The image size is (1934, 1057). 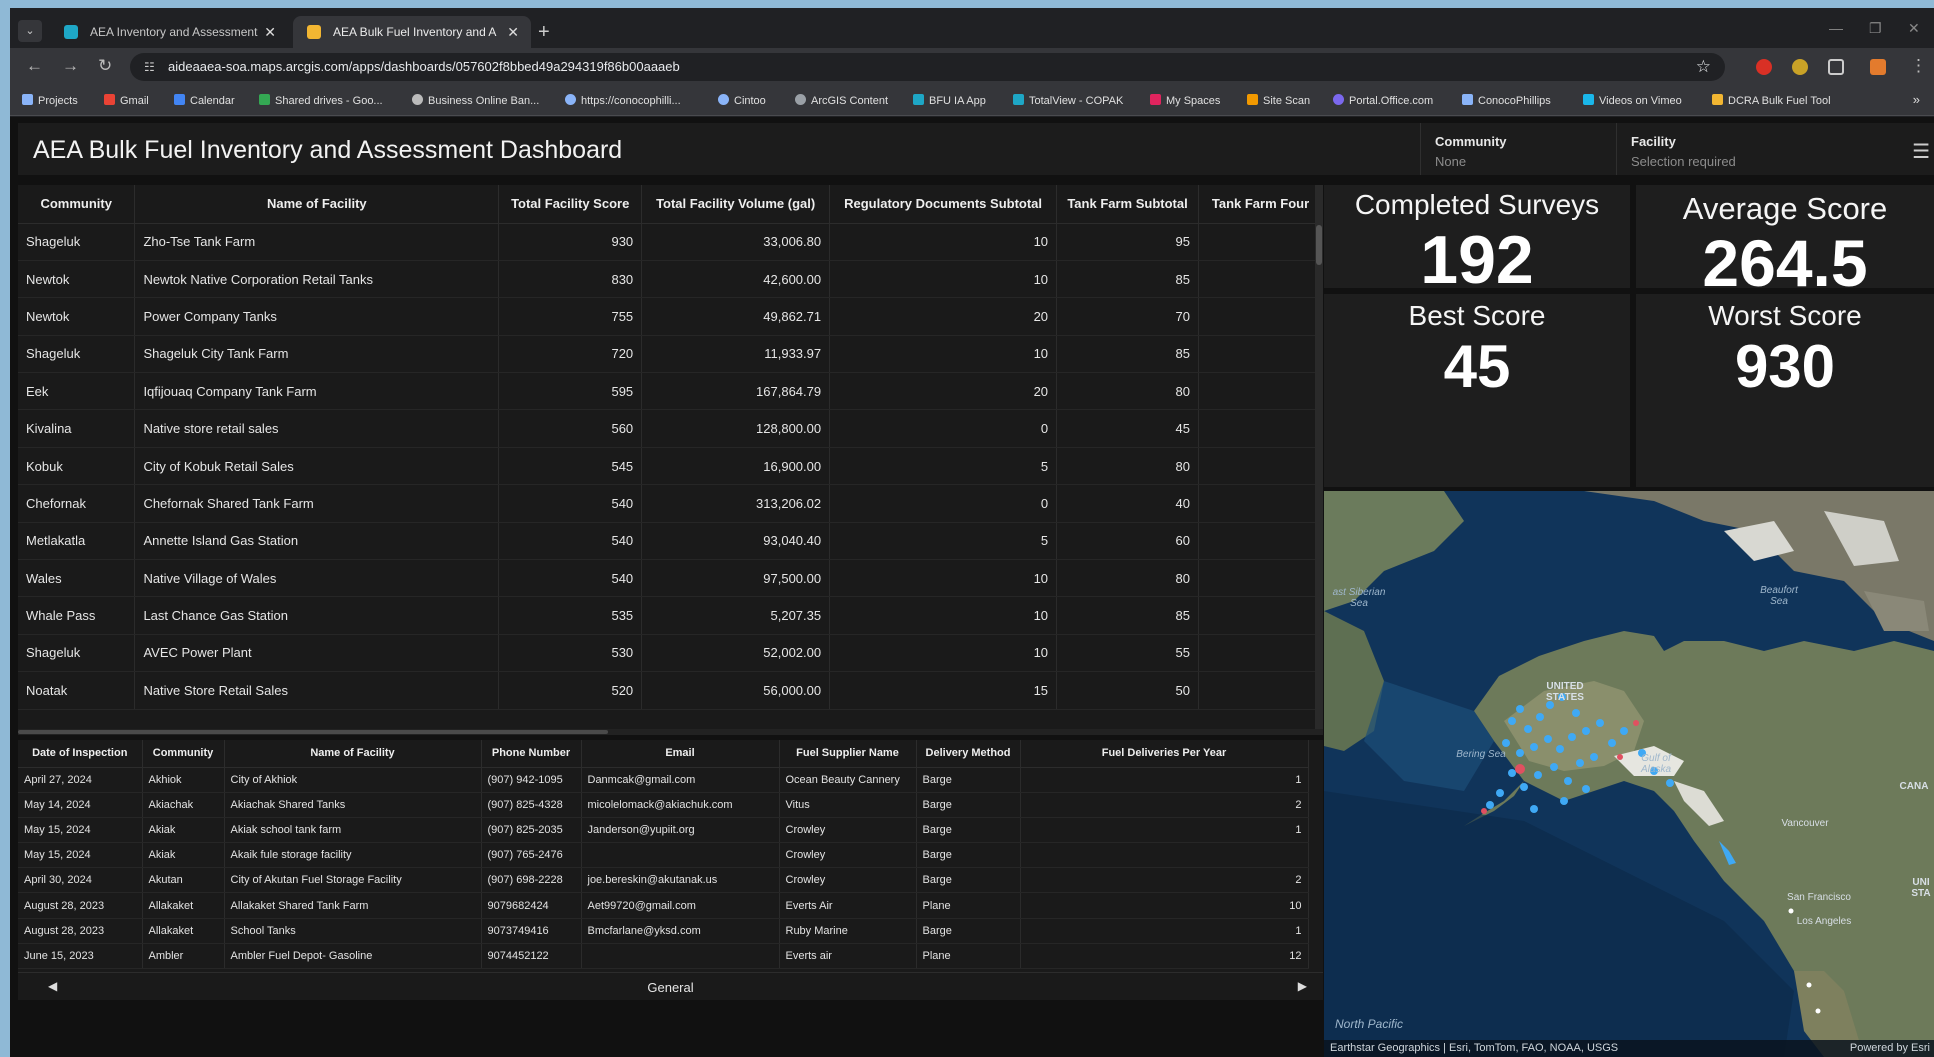 What do you see at coordinates (80, 754) in the screenshot?
I see `column-header: Date of Inspection` at bounding box center [80, 754].